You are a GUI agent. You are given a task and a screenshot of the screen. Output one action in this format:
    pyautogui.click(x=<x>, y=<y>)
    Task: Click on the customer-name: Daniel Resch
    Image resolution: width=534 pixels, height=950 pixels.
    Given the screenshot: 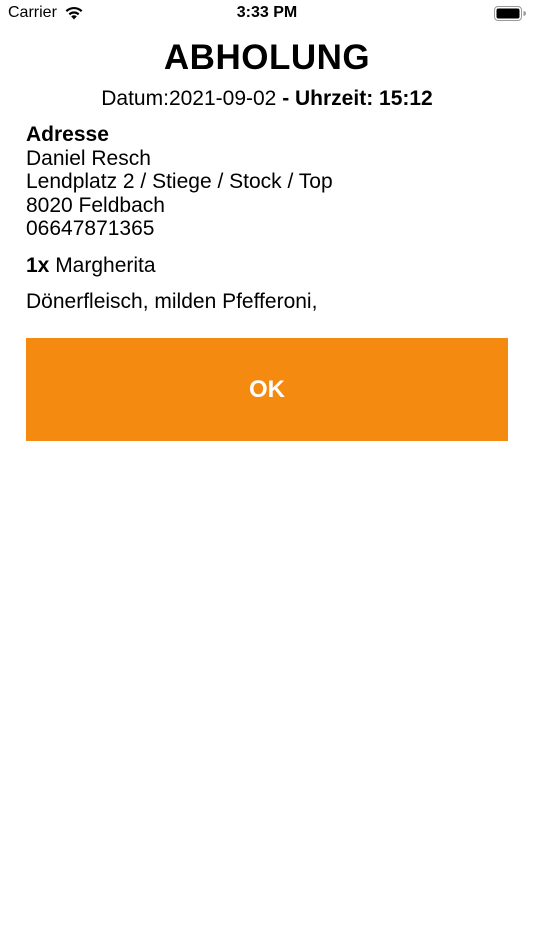 What is the action you would take?
    pyautogui.click(x=88, y=158)
    